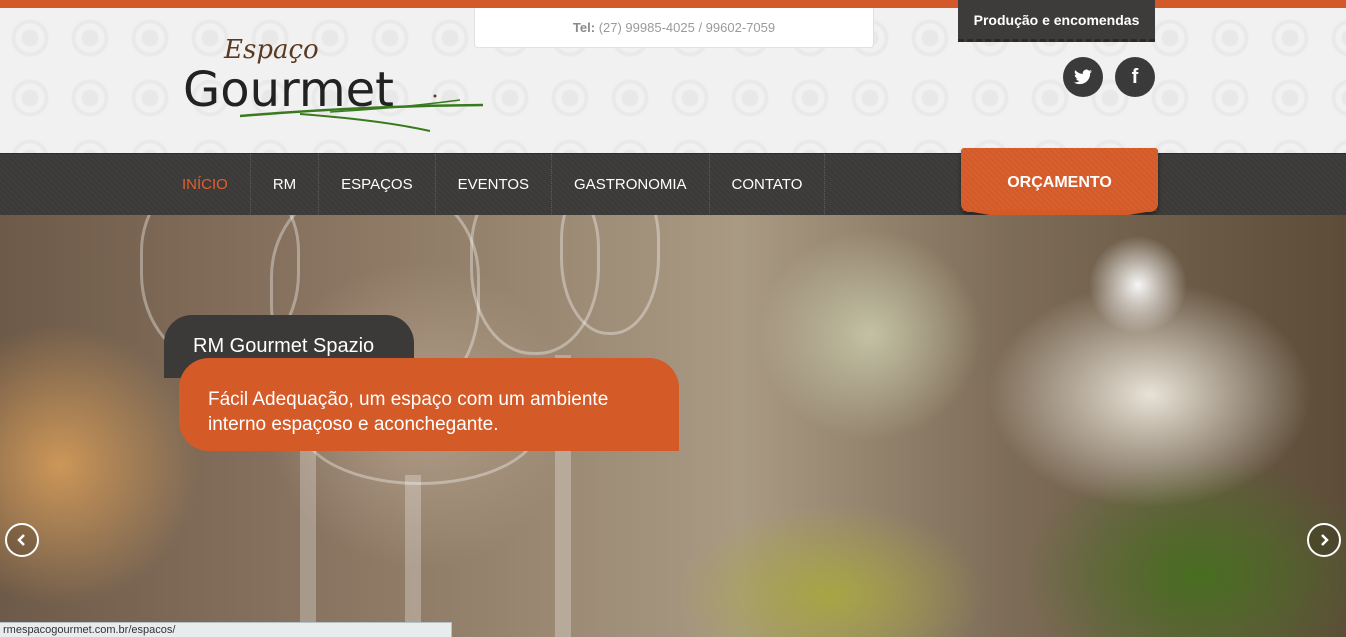 The height and width of the screenshot is (637, 1346). What do you see at coordinates (1083, 77) in the screenshot?
I see `twitter-icon` at bounding box center [1083, 77].